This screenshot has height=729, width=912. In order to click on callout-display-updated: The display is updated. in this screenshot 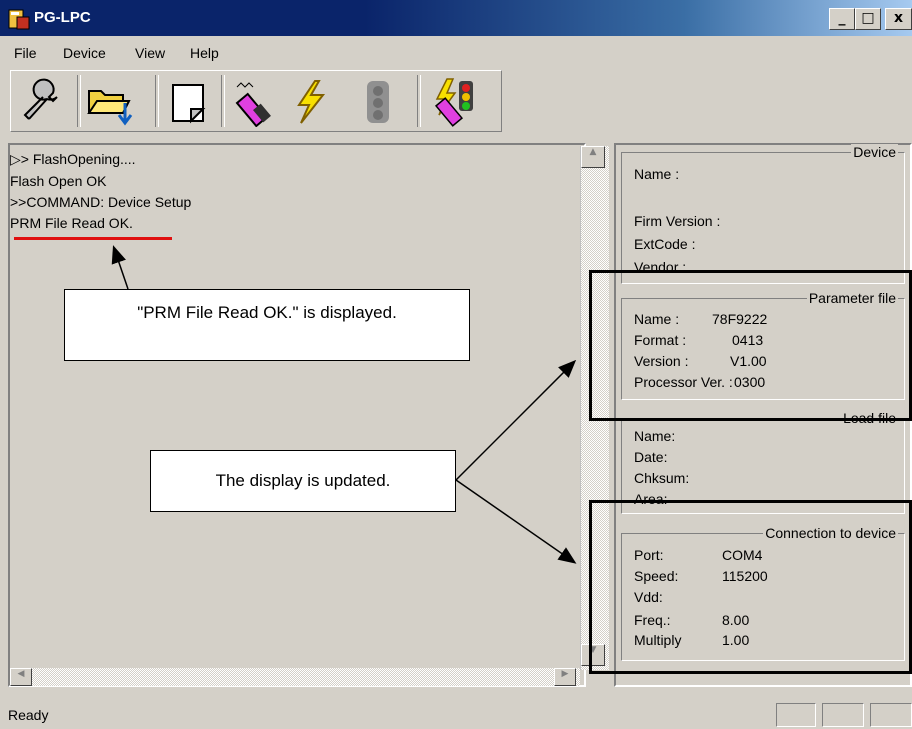, I will do `click(303, 481)`.